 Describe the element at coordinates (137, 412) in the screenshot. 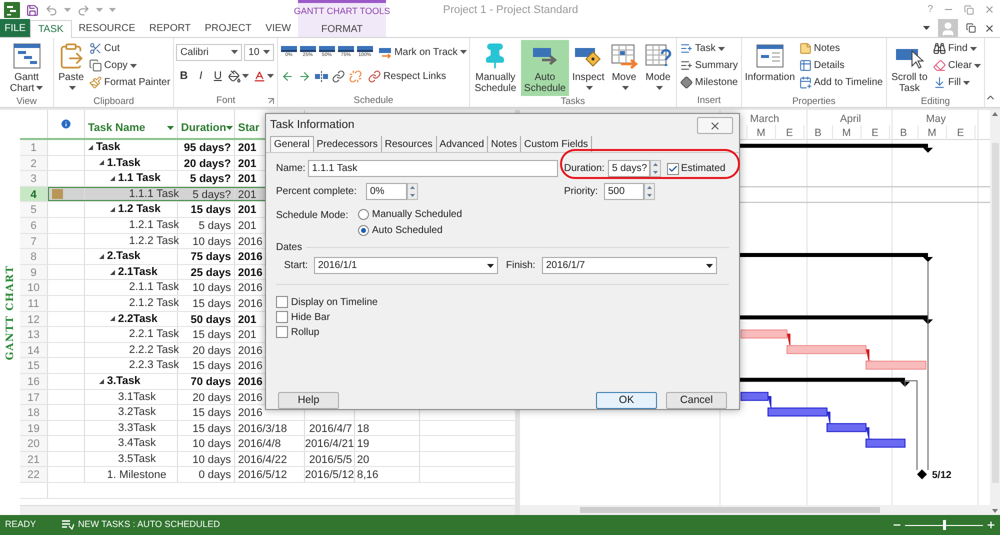

I see `task-name: 3.2Task` at that location.